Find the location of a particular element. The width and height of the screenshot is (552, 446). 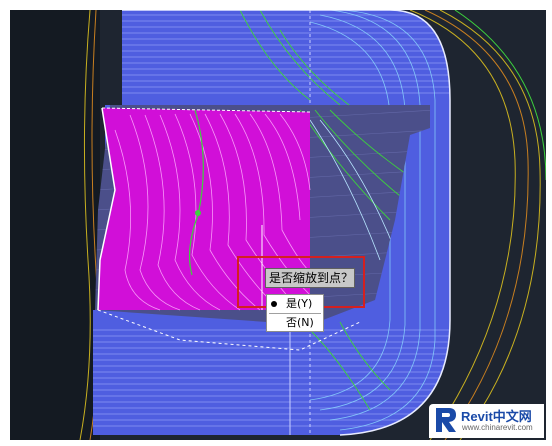

revit-logo-icon is located at coordinates (446, 420).